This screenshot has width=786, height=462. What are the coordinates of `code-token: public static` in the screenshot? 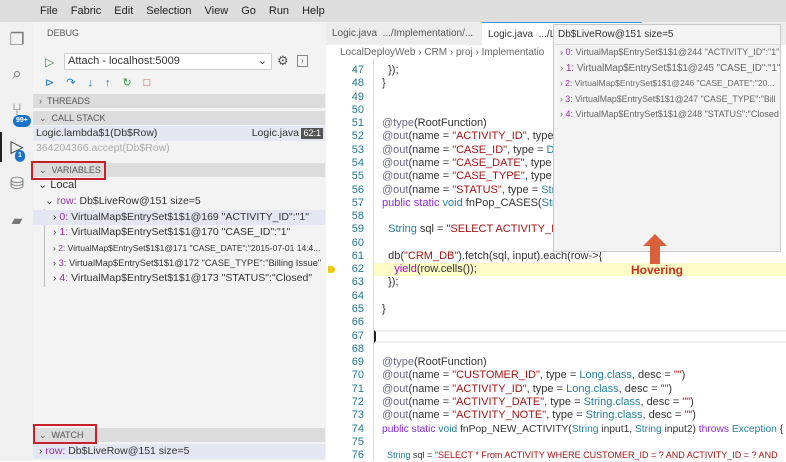 It's located at (410, 429).